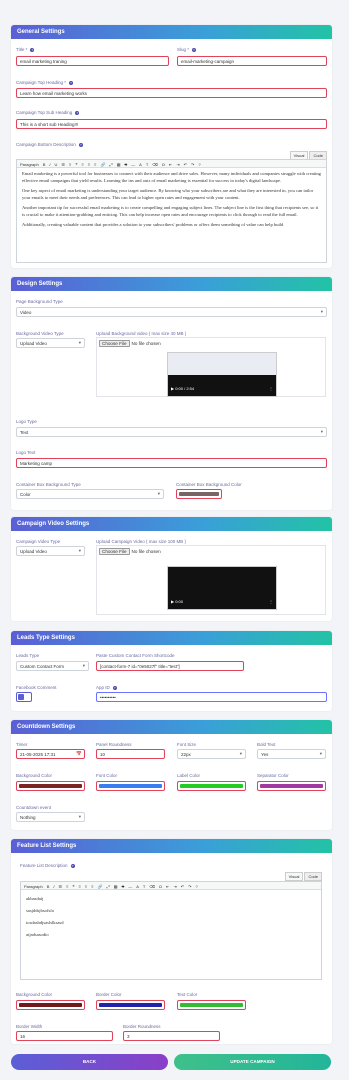 Image resolution: width=349 pixels, height=1080 pixels. Describe the element at coordinates (171, 1036) in the screenshot. I see `border-roundness-input: 3` at that location.